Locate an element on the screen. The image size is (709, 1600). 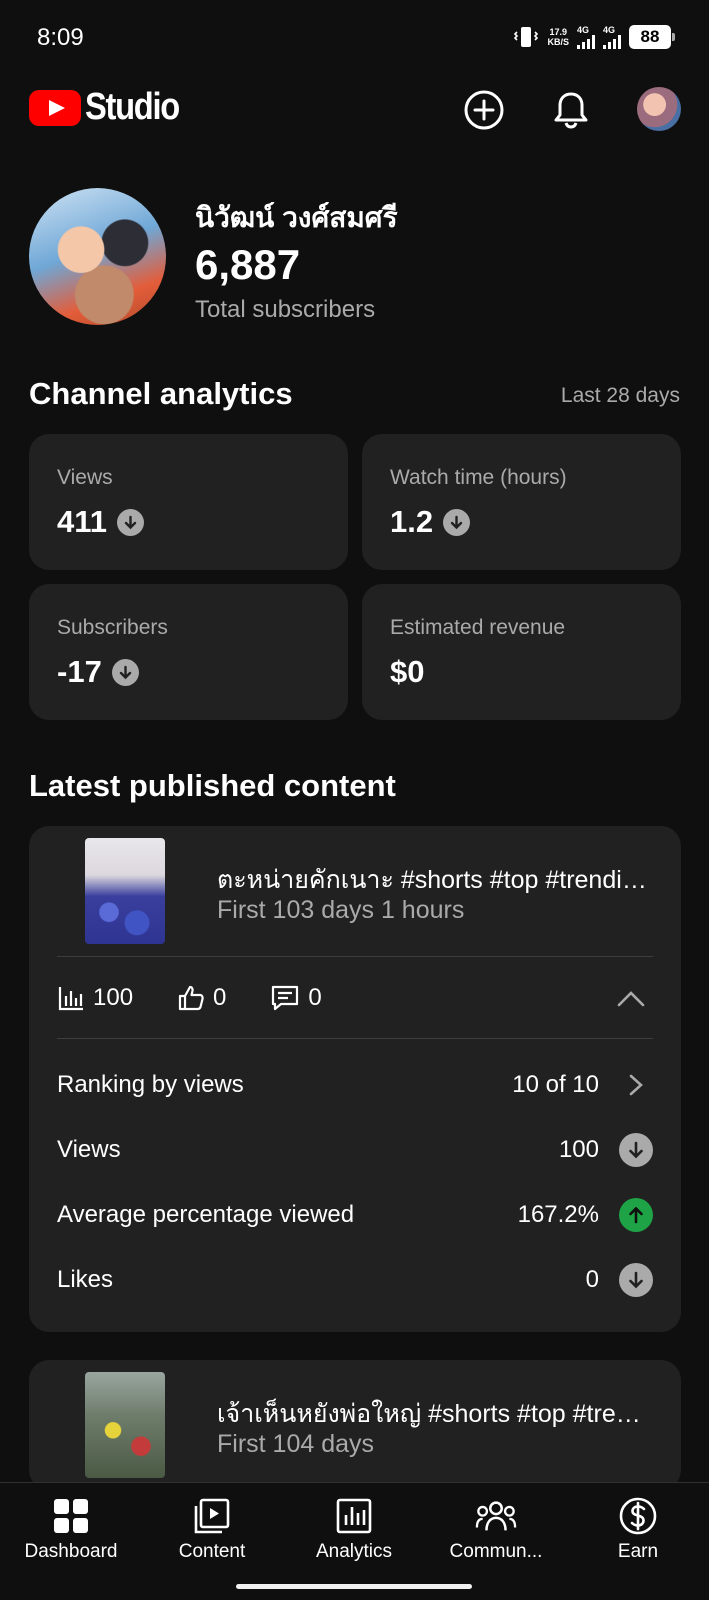
analytics-icon is located at coordinates (354, 1516).